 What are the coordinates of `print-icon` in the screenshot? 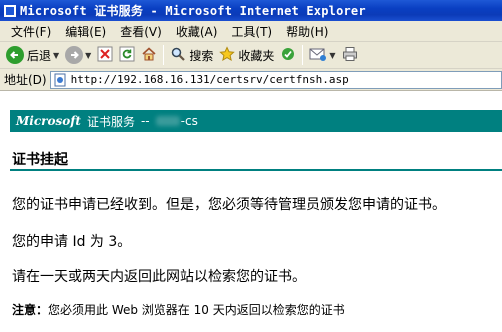 It's located at (350, 55).